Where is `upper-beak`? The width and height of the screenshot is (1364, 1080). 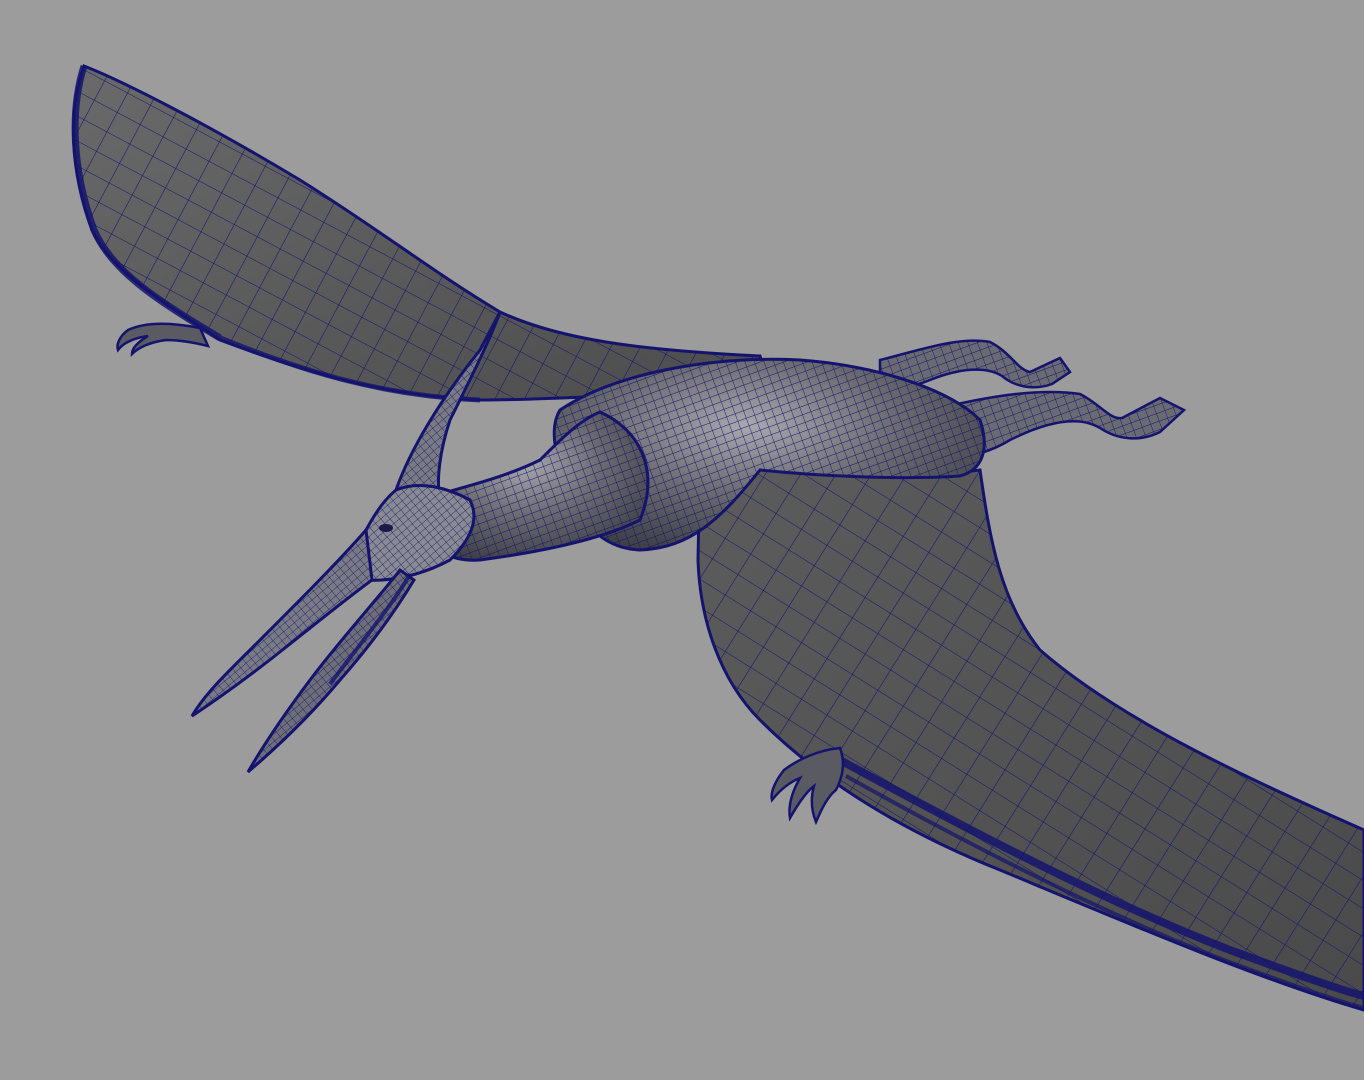 upper-beak is located at coordinates (282, 622).